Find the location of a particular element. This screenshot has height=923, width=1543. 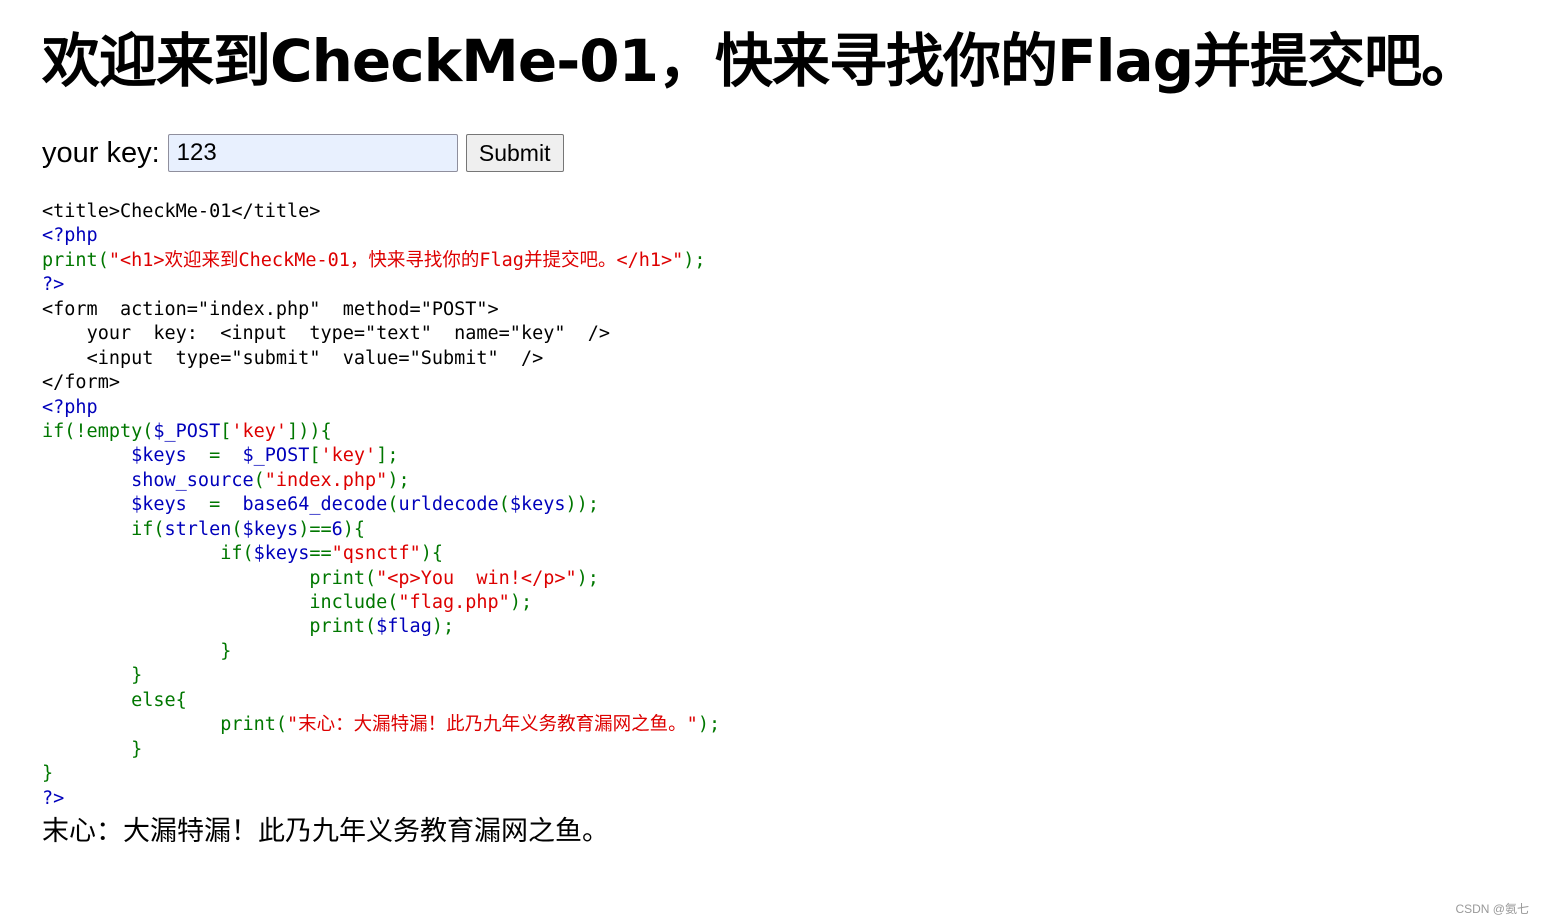

code-token: "qsnctf" is located at coordinates (376, 554).